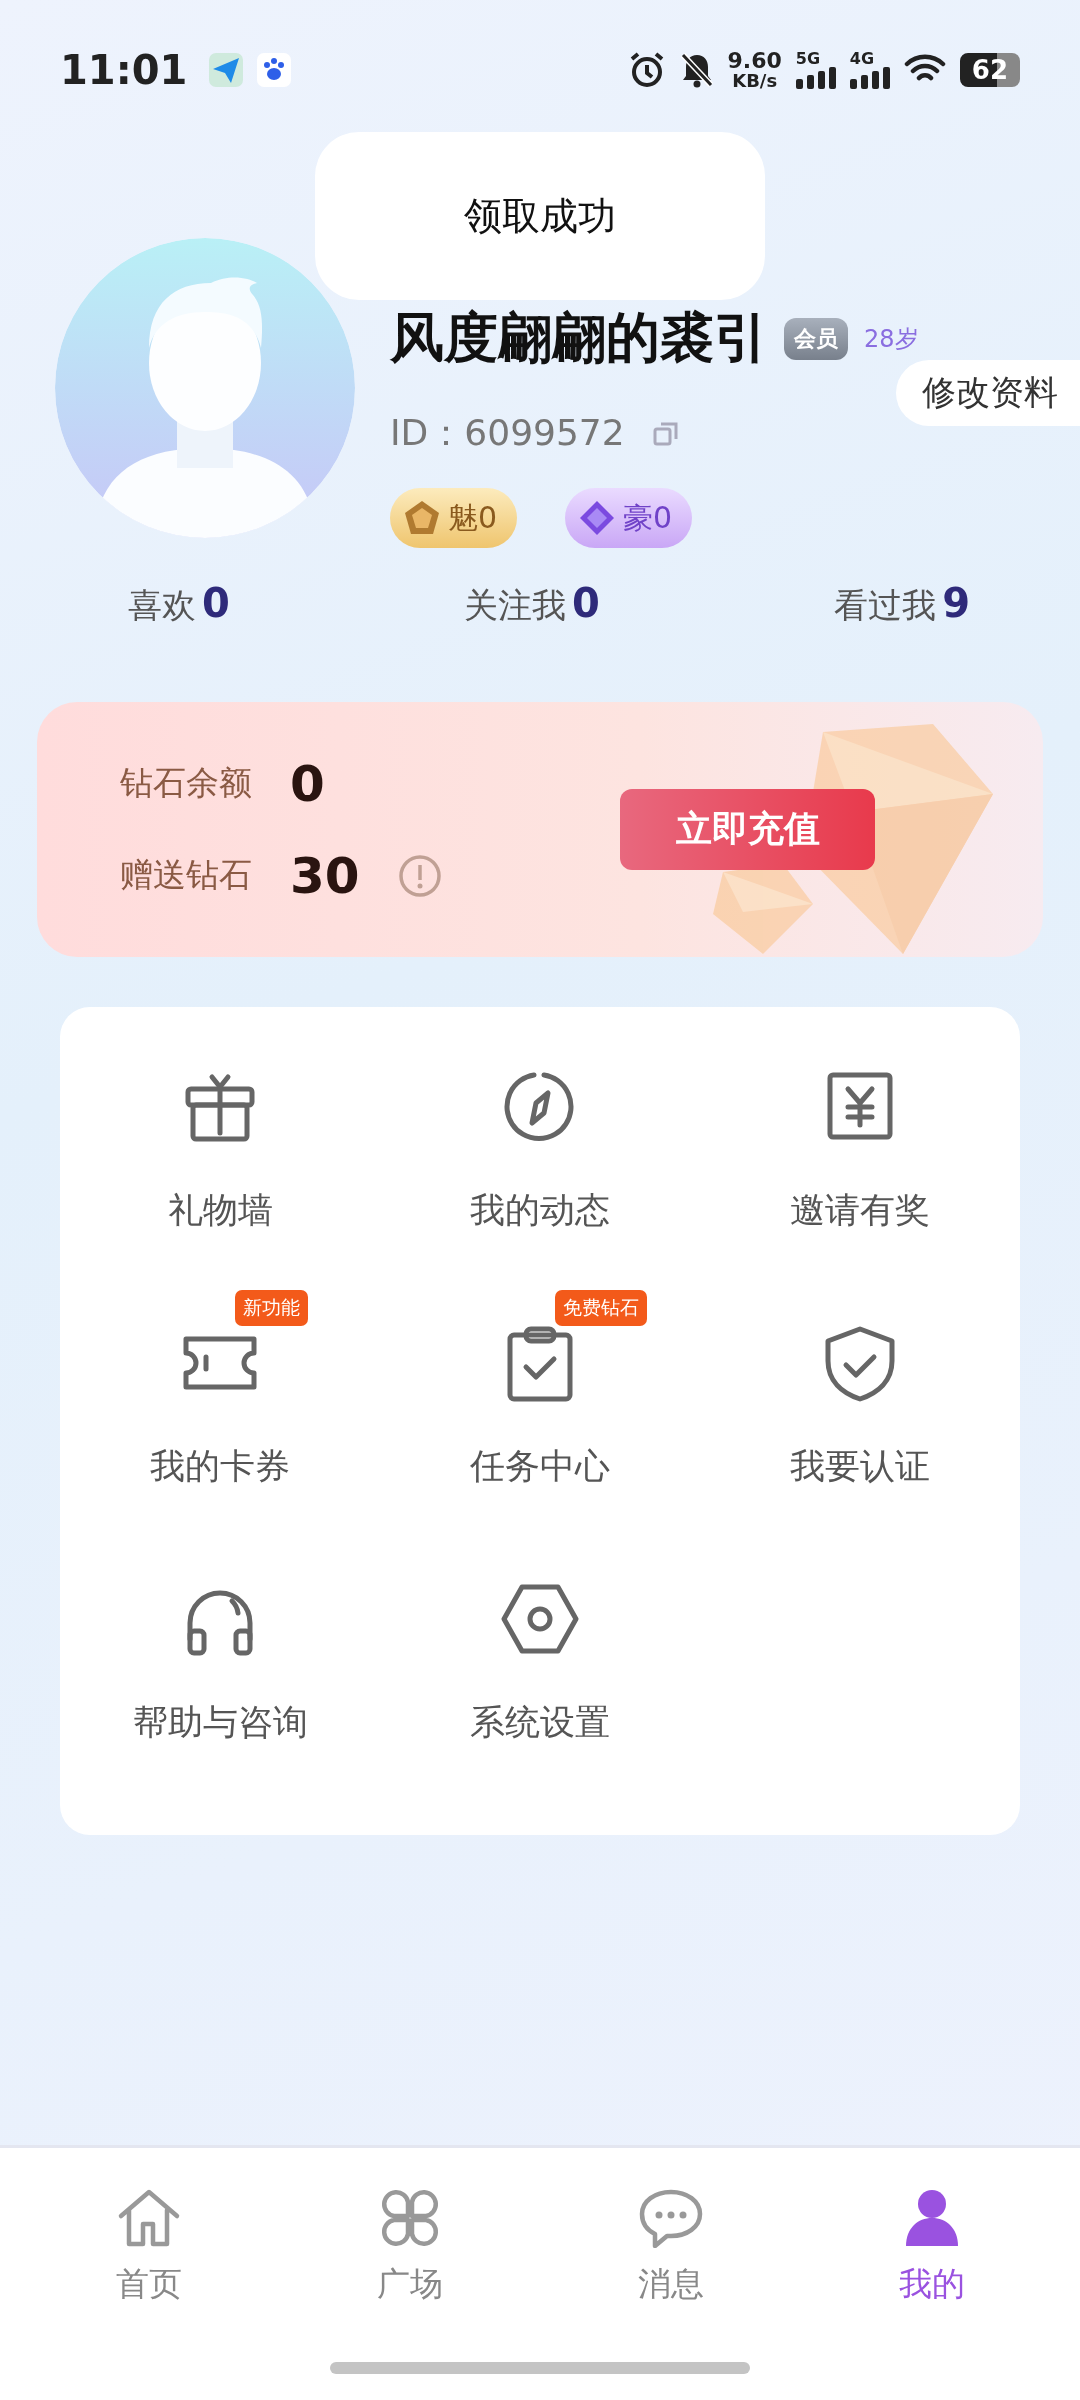  What do you see at coordinates (862, 59) in the screenshot?
I see `network-label: 4G` at bounding box center [862, 59].